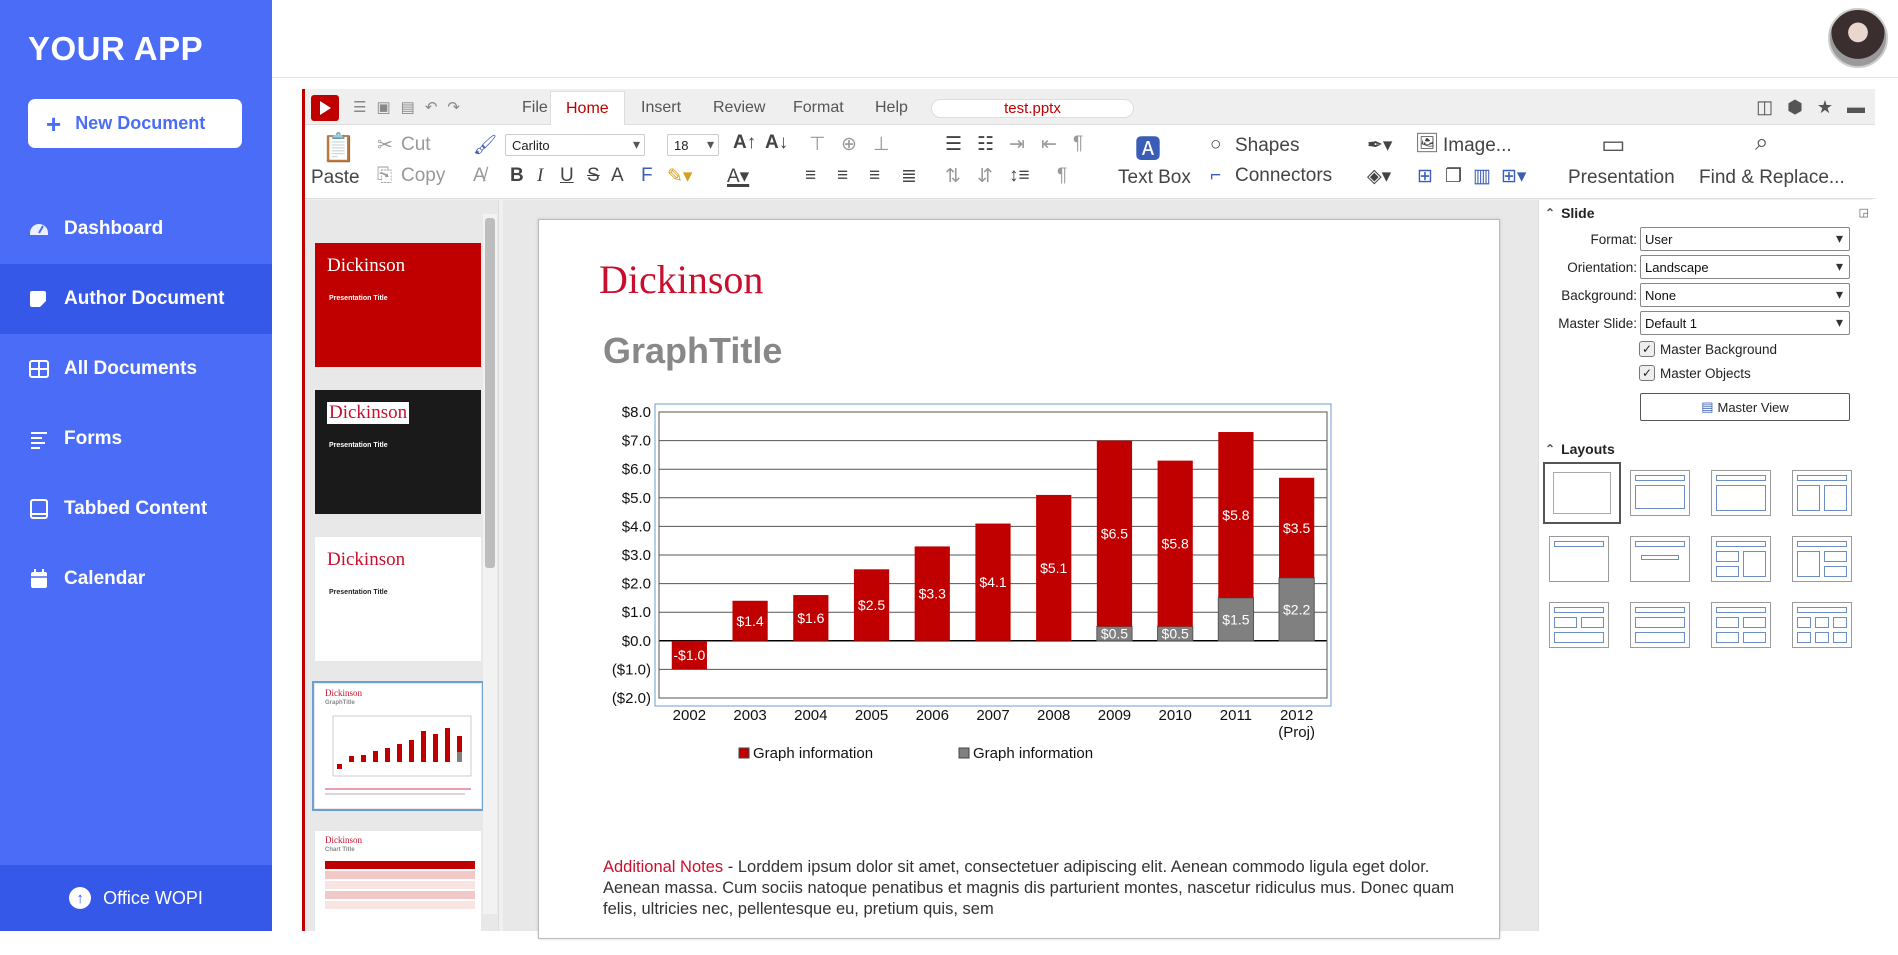 Image resolution: width=1898 pixels, height=955 pixels. What do you see at coordinates (776, 143) in the screenshot?
I see `shrink-font-icon: A↓` at bounding box center [776, 143].